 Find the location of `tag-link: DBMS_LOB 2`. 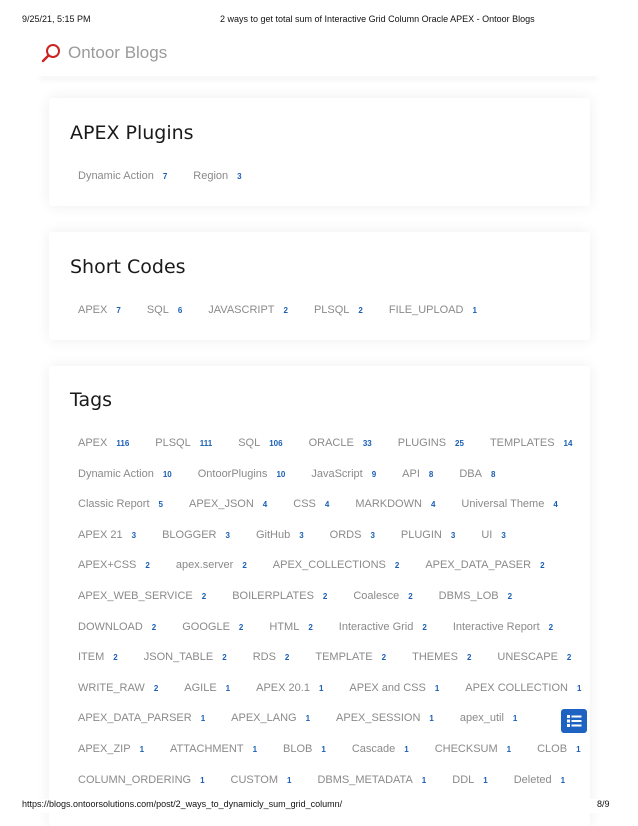

tag-link: DBMS_LOB 2 is located at coordinates (475, 596).